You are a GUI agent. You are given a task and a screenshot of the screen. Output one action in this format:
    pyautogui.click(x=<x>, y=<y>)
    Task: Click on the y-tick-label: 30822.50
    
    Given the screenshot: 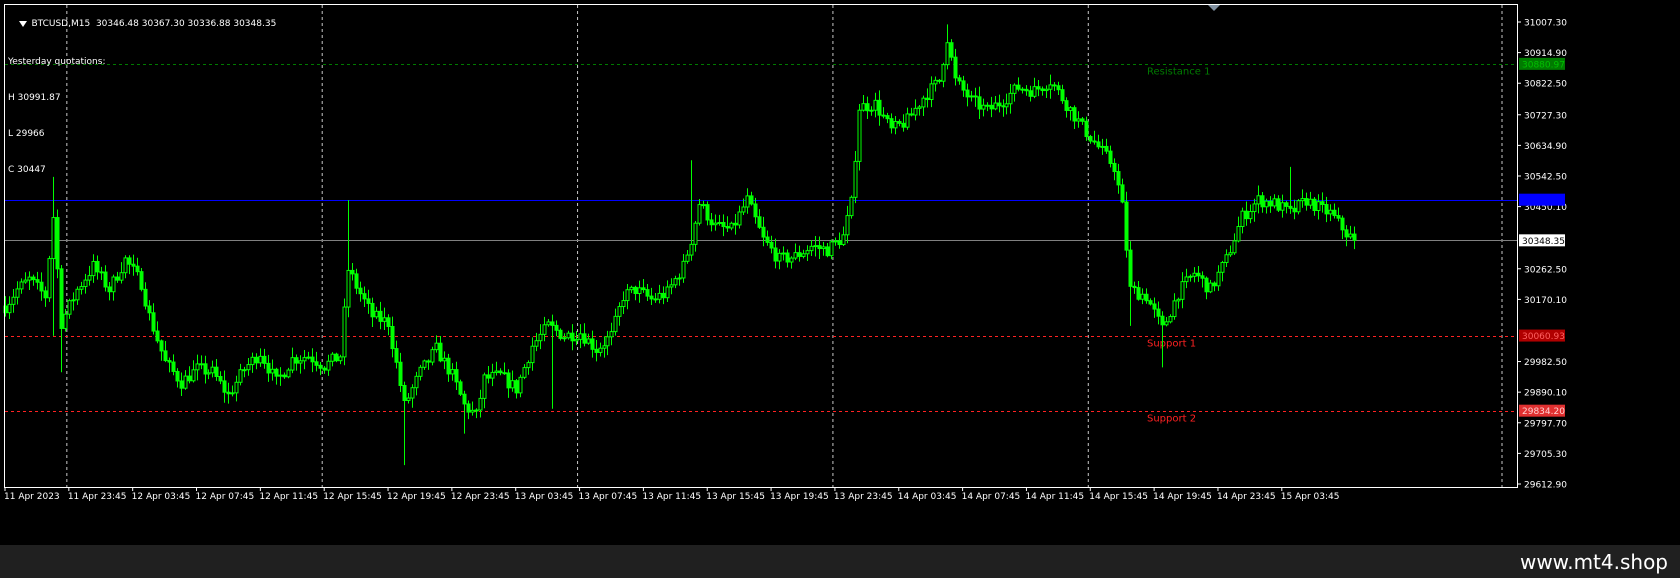 What is the action you would take?
    pyautogui.click(x=1545, y=85)
    